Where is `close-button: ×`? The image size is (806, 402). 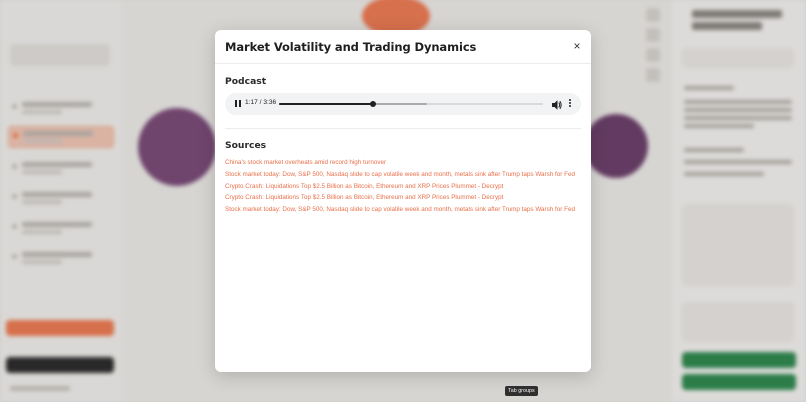
close-button: × is located at coordinates (577, 46).